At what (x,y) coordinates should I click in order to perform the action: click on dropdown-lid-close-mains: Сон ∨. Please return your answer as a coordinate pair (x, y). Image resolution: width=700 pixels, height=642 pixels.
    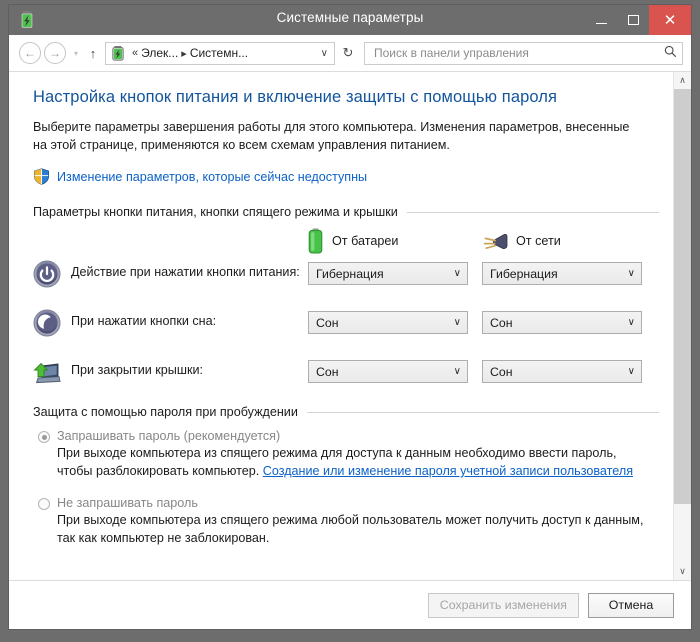
    Looking at the image, I should click on (562, 371).